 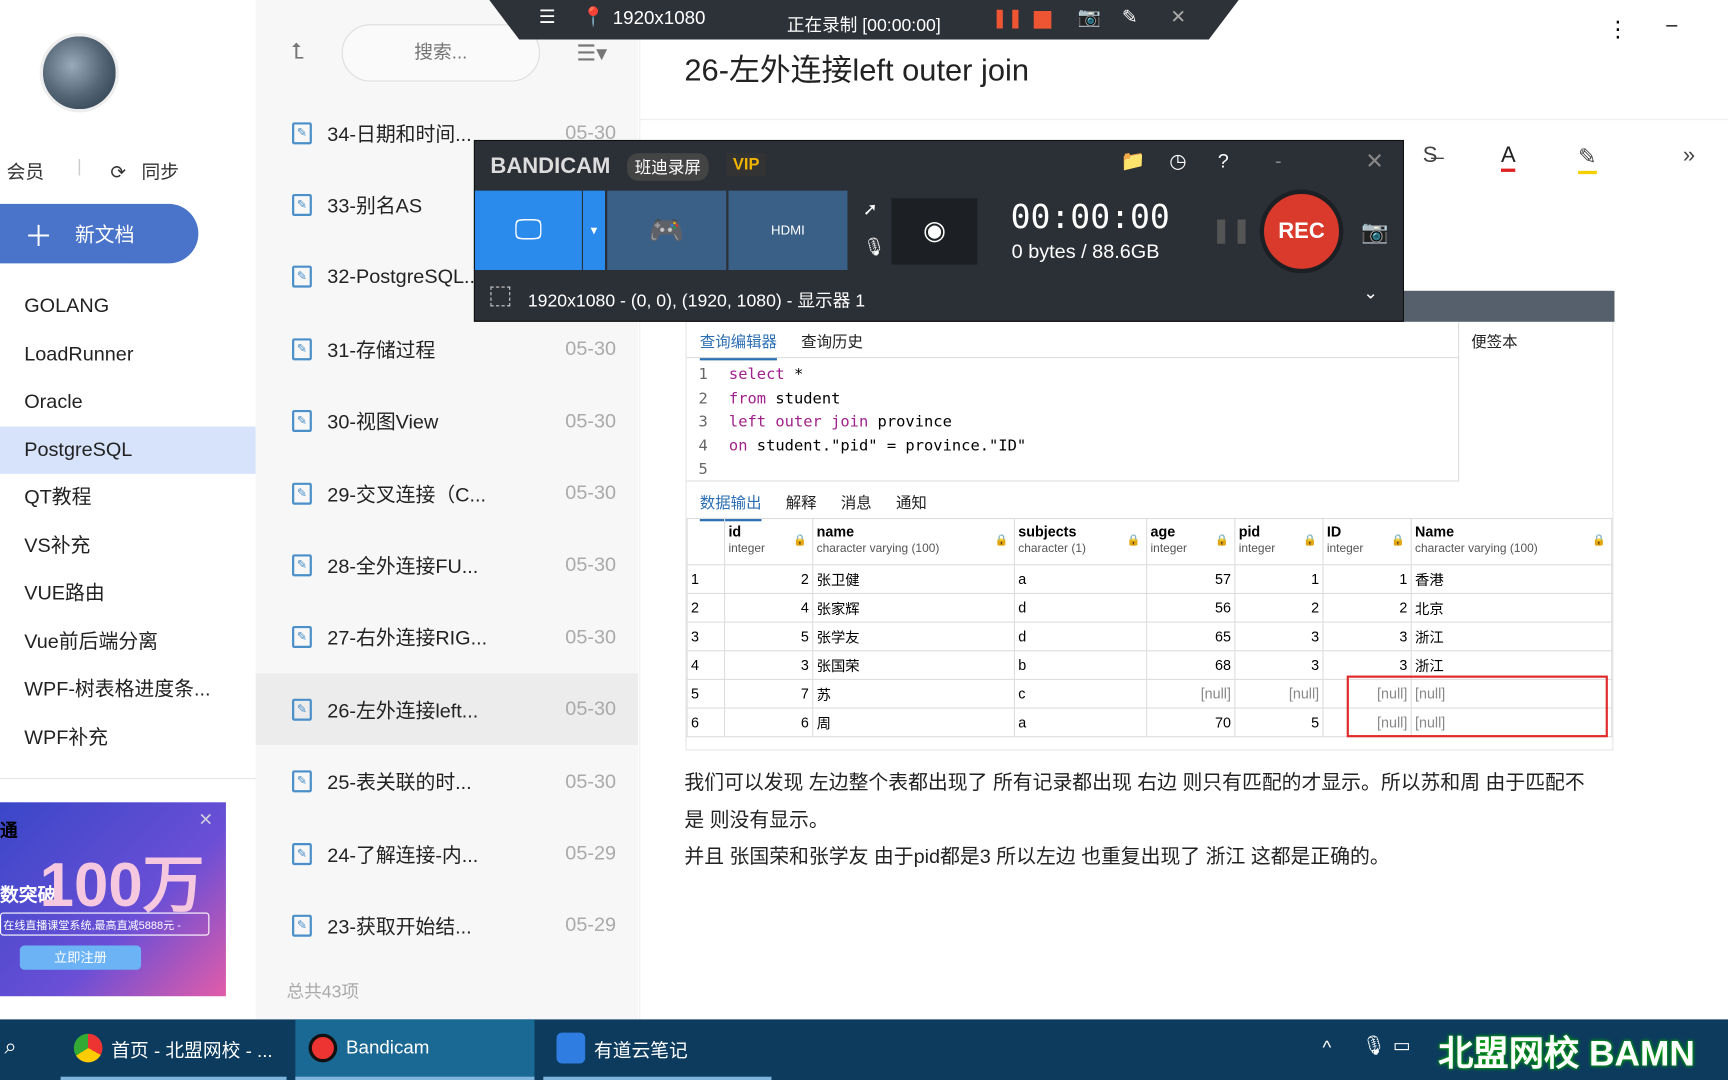 I want to click on avatar, so click(x=79, y=73).